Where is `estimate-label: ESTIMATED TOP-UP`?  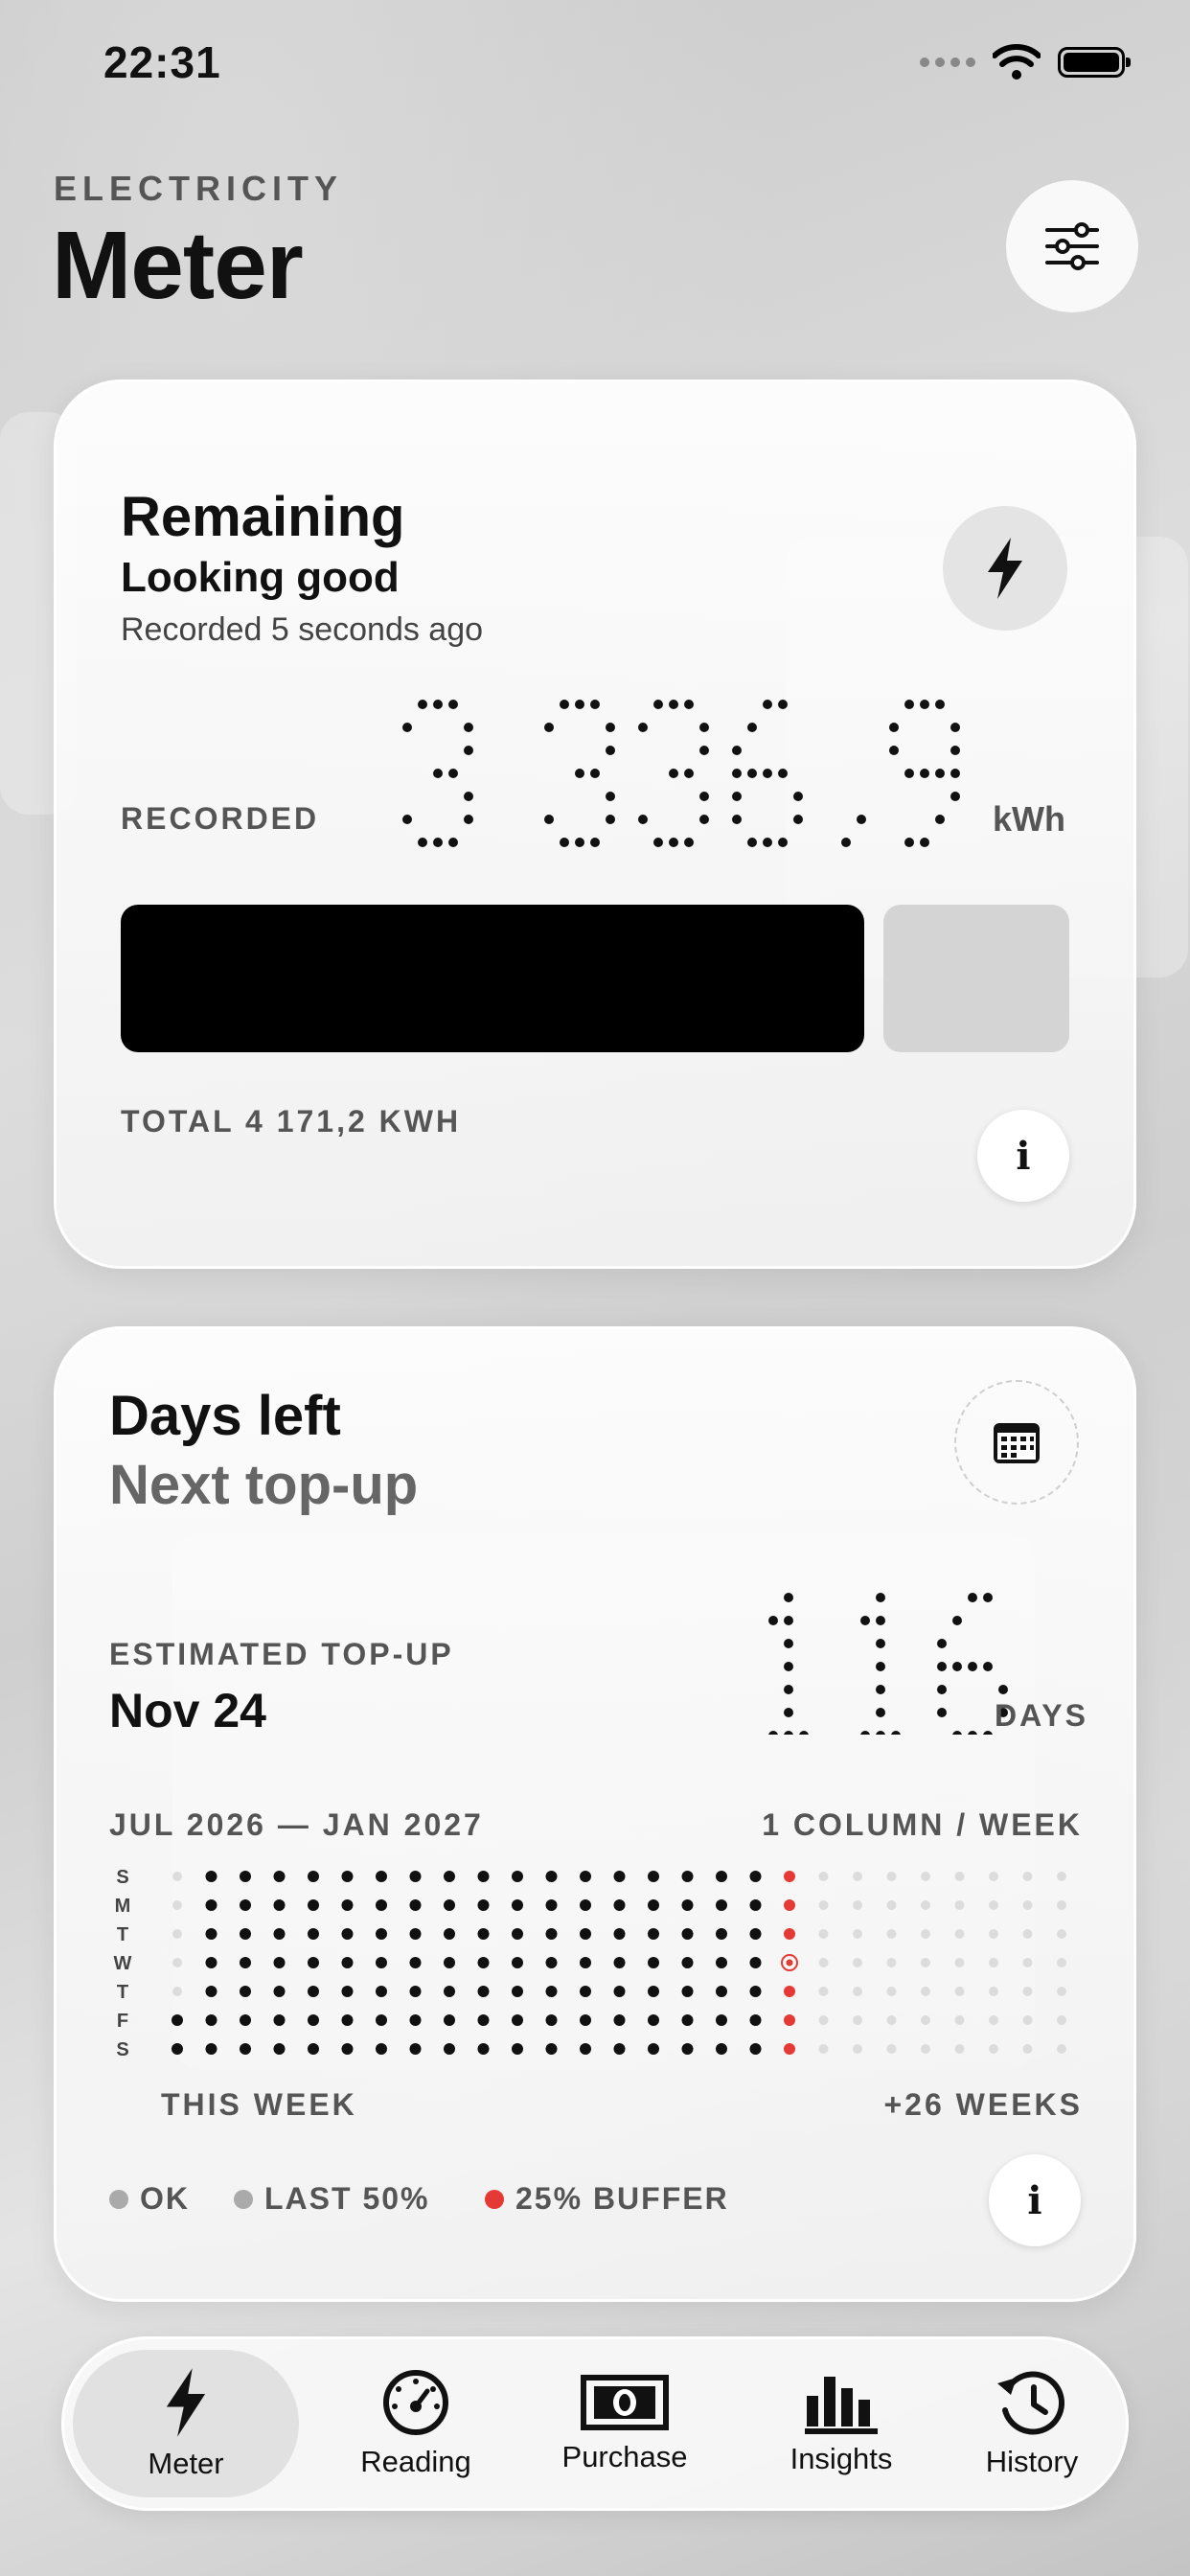 estimate-label: ESTIMATED TOP-UP is located at coordinates (281, 1654).